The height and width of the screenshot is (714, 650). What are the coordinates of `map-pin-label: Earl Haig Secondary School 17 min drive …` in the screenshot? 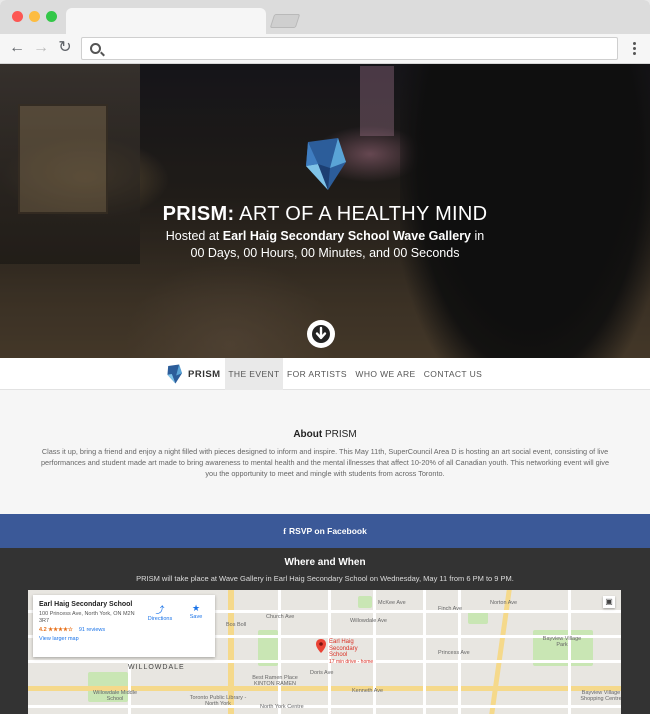 It's located at (351, 652).